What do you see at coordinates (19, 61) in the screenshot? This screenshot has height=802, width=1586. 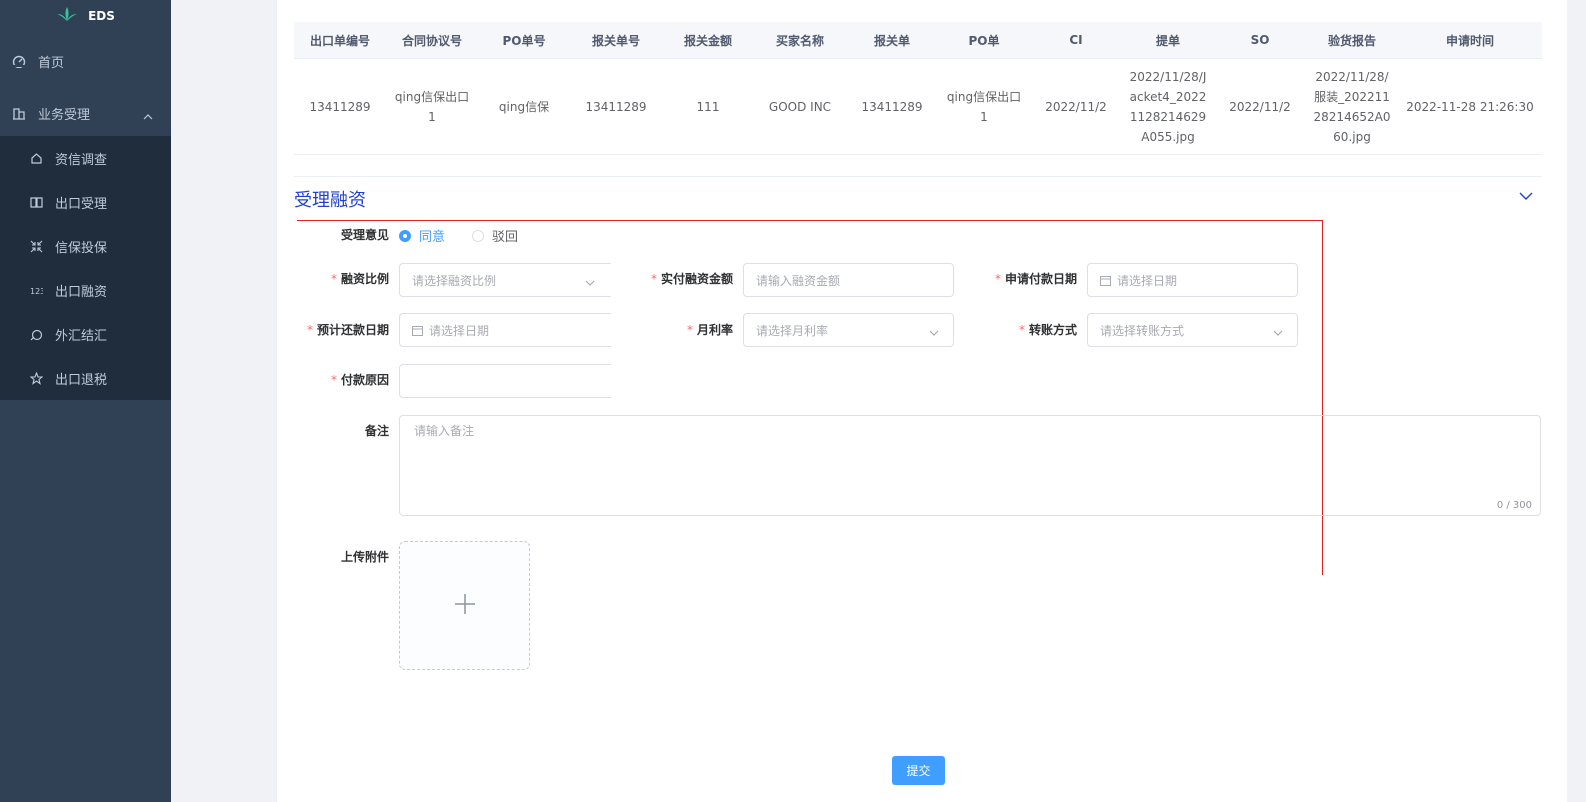 I see `dashboard-icon` at bounding box center [19, 61].